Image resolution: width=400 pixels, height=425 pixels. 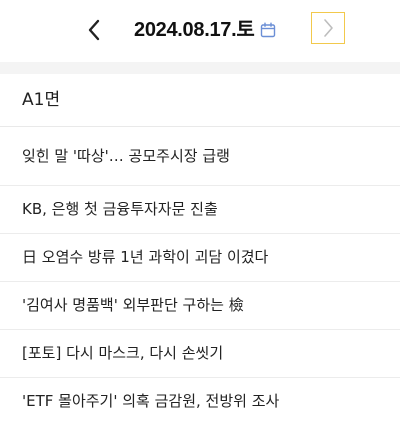 What do you see at coordinates (200, 68) in the screenshot?
I see `section-divider` at bounding box center [200, 68].